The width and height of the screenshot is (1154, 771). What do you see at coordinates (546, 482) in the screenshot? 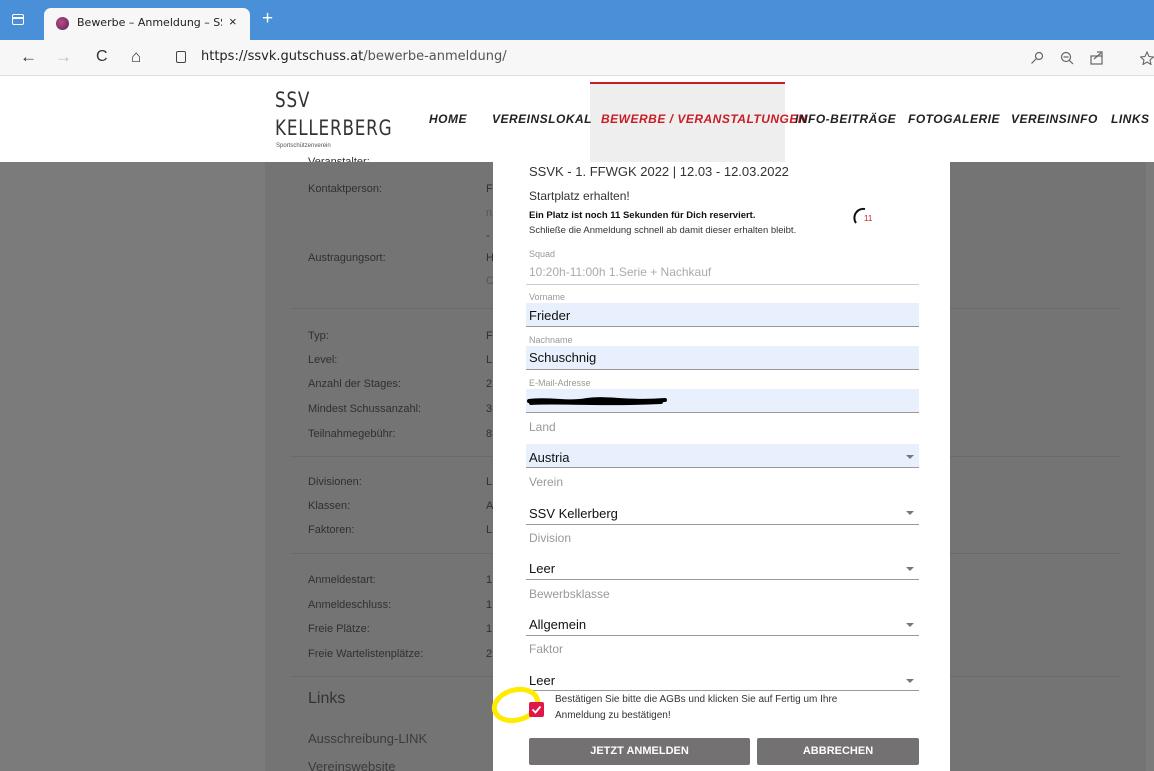
I see `verein-label: Verein` at bounding box center [546, 482].